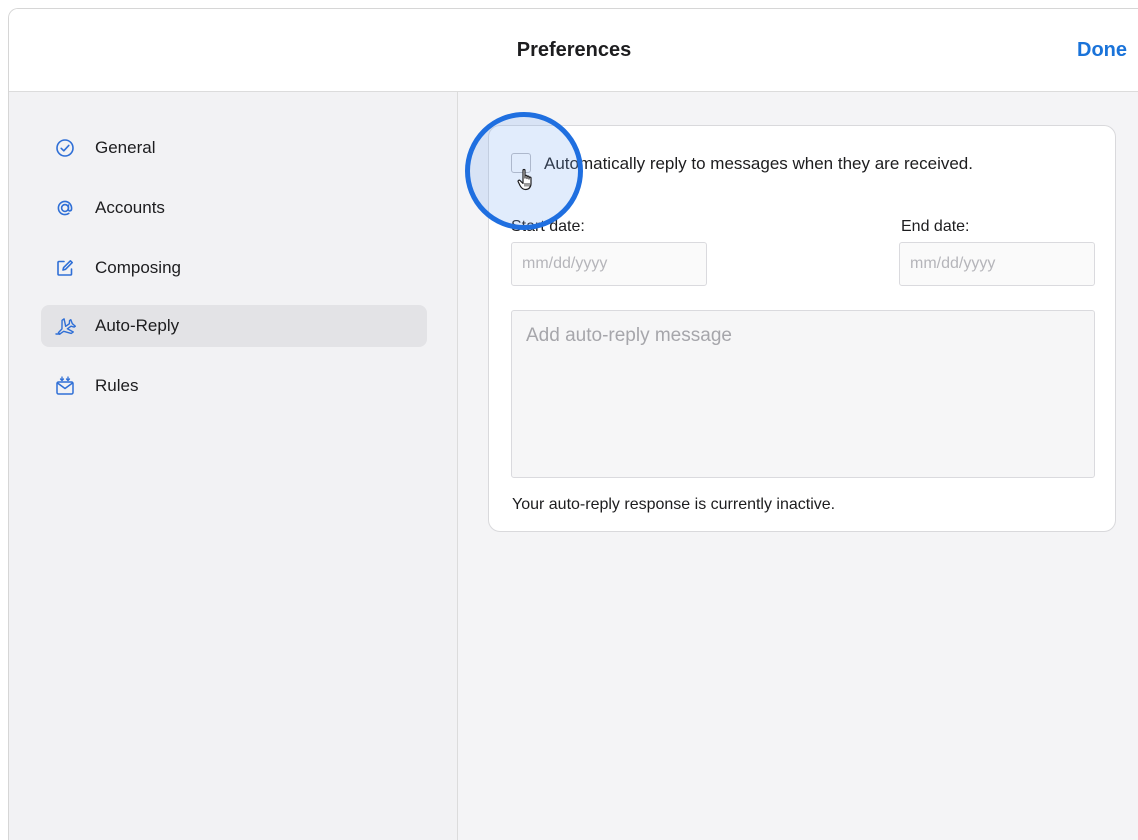 The height and width of the screenshot is (840, 1138). I want to click on compose-icon, so click(65, 268).